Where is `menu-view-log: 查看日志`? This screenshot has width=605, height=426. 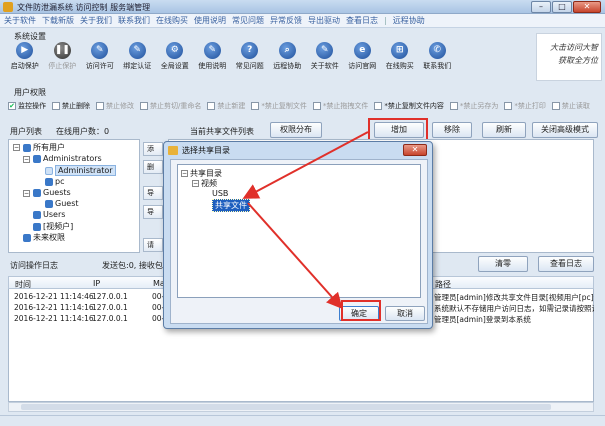 menu-view-log: 查看日志 is located at coordinates (362, 20).